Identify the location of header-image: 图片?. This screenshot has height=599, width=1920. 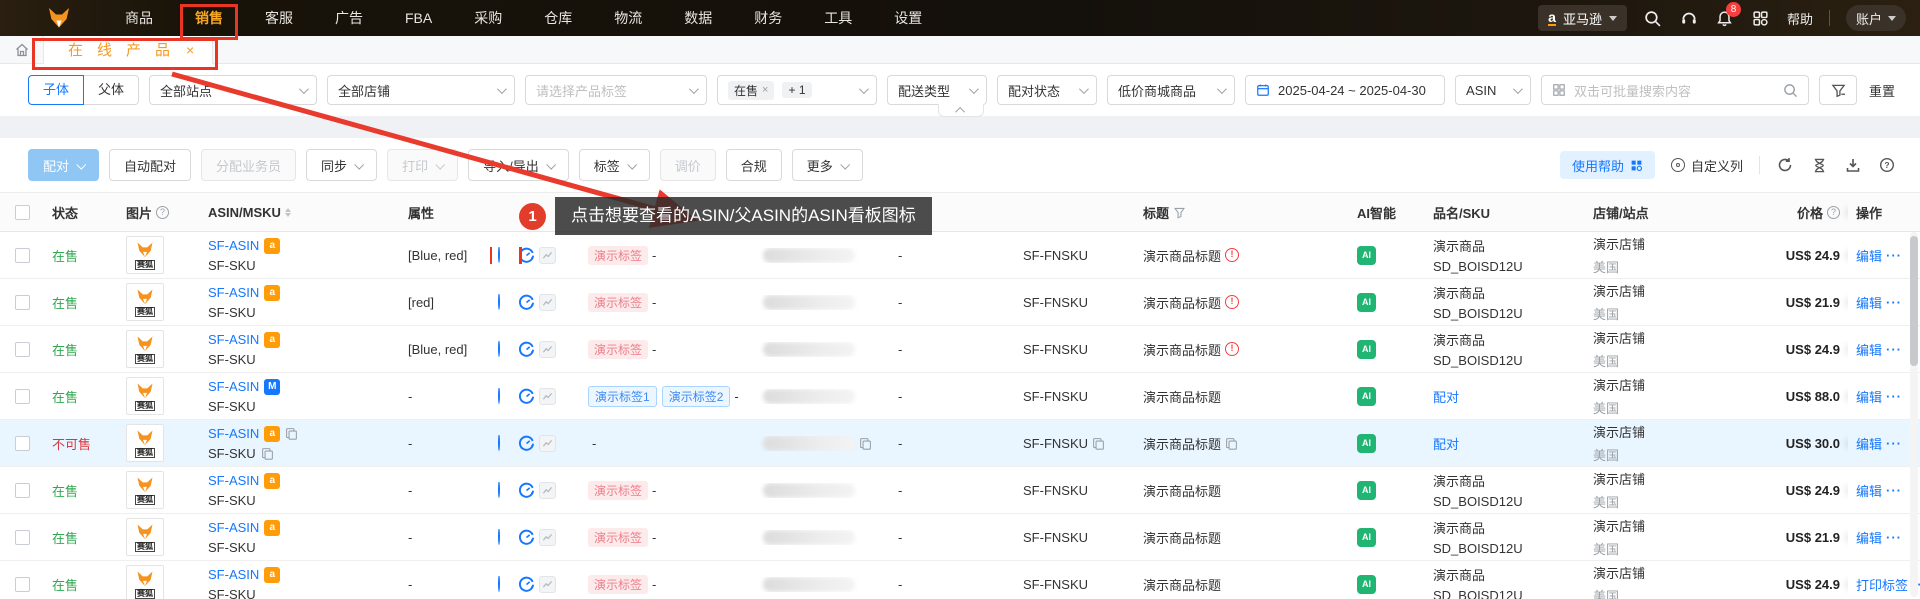
(159, 212).